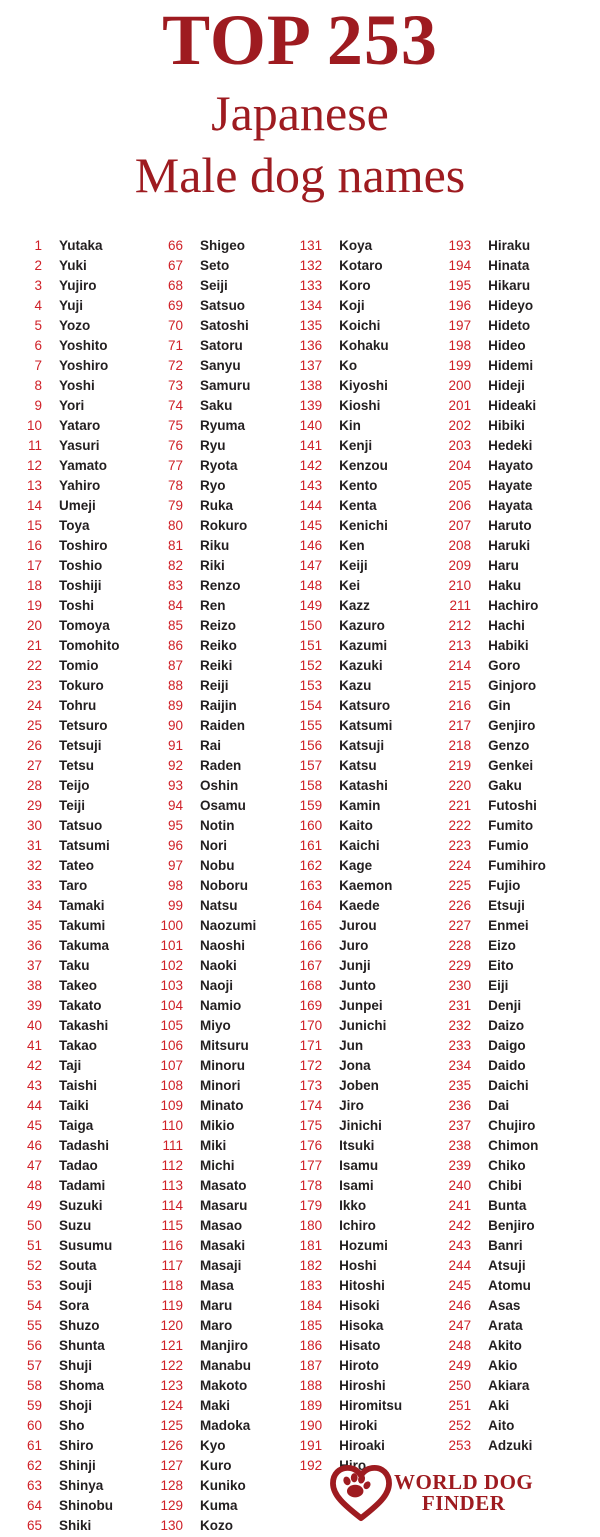 This screenshot has height=1537, width=600. I want to click on rank-number: 163, so click(311, 885).